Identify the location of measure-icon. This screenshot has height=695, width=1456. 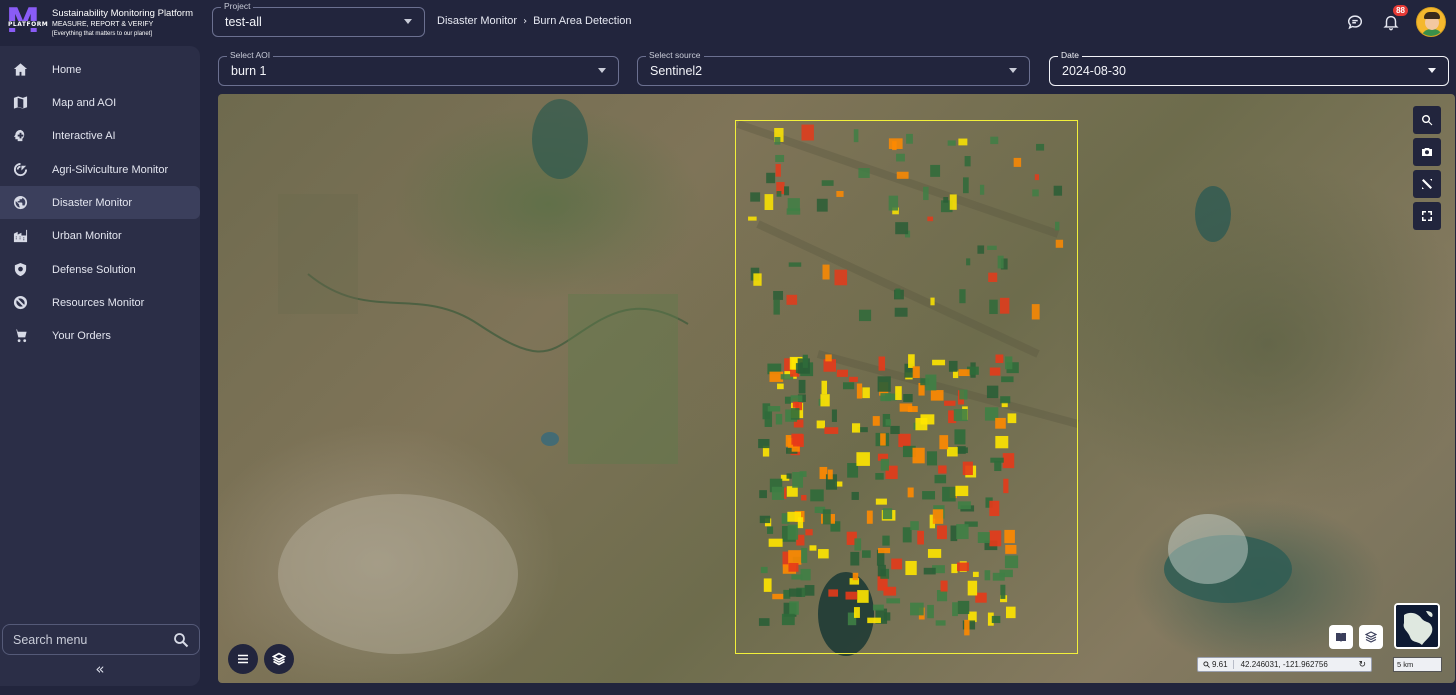
(1427, 184).